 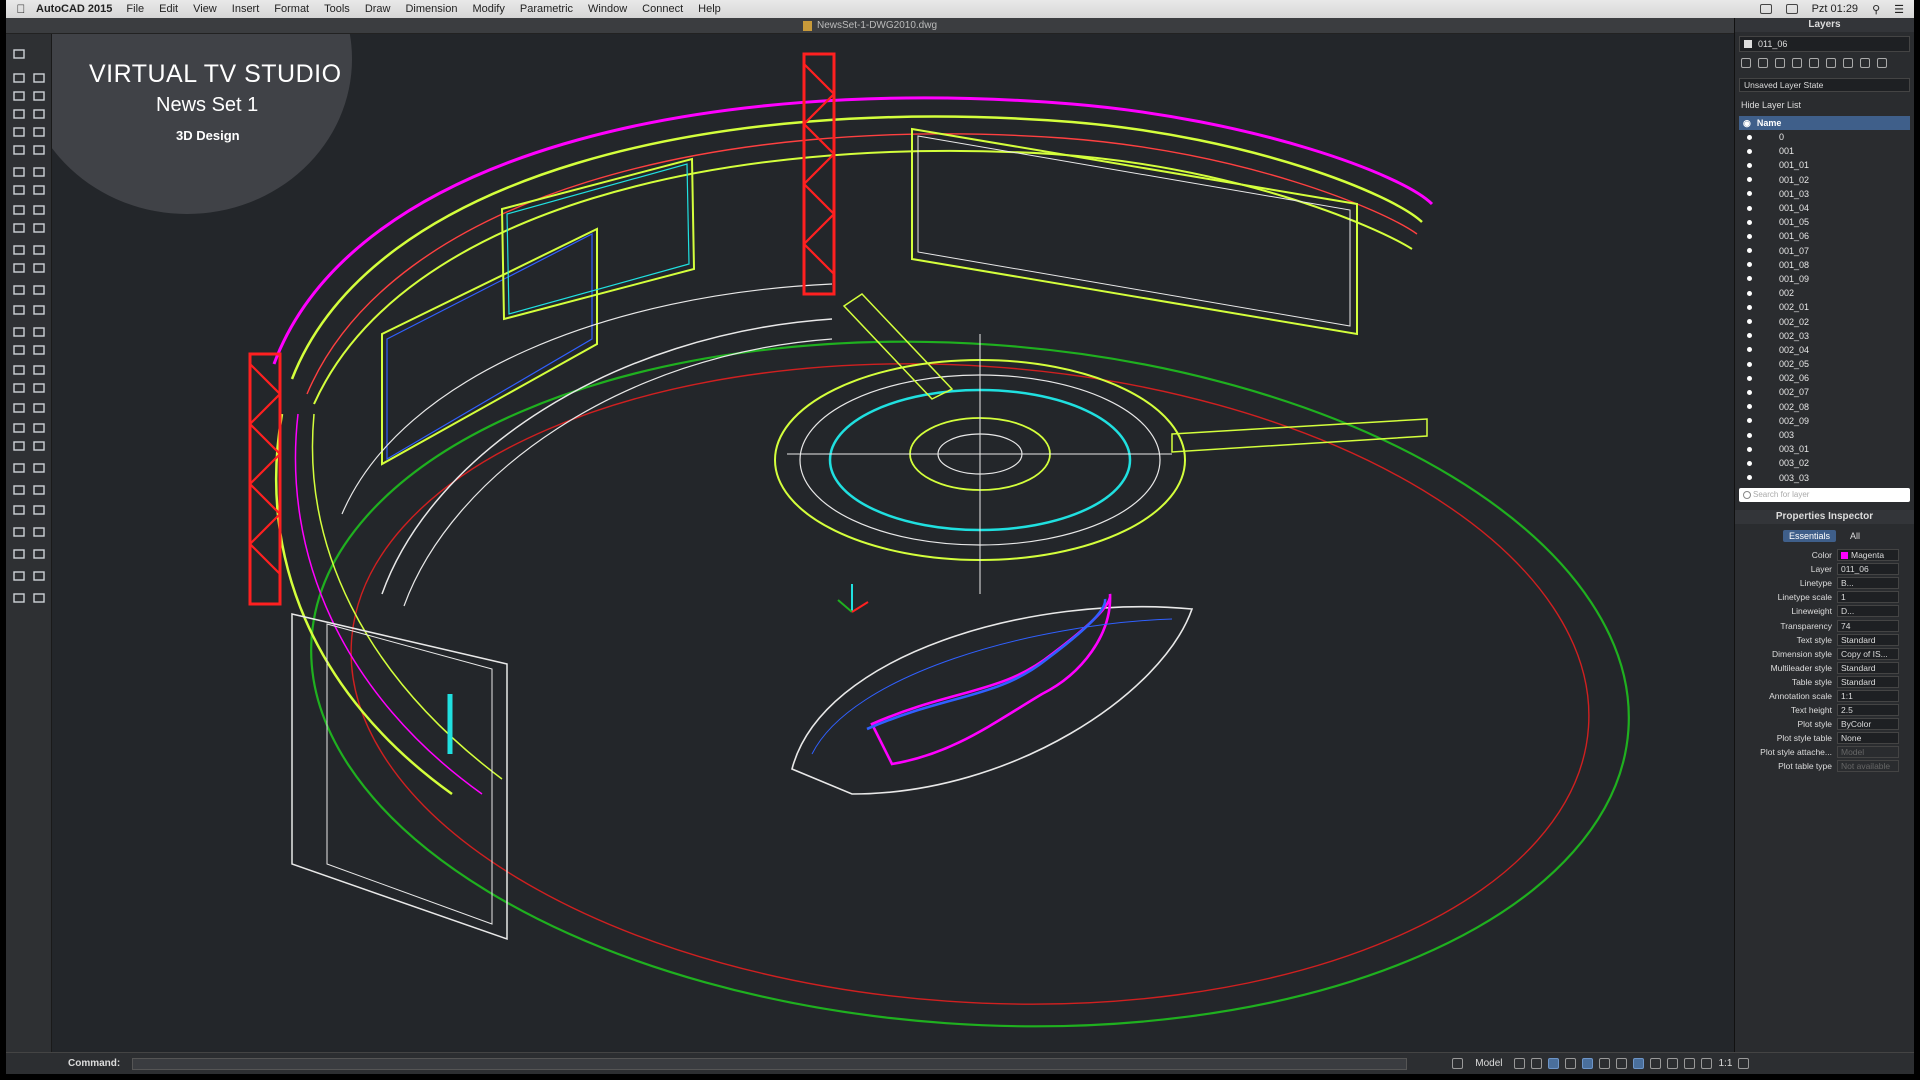 What do you see at coordinates (1488, 1063) in the screenshot?
I see `model-tab: Model` at bounding box center [1488, 1063].